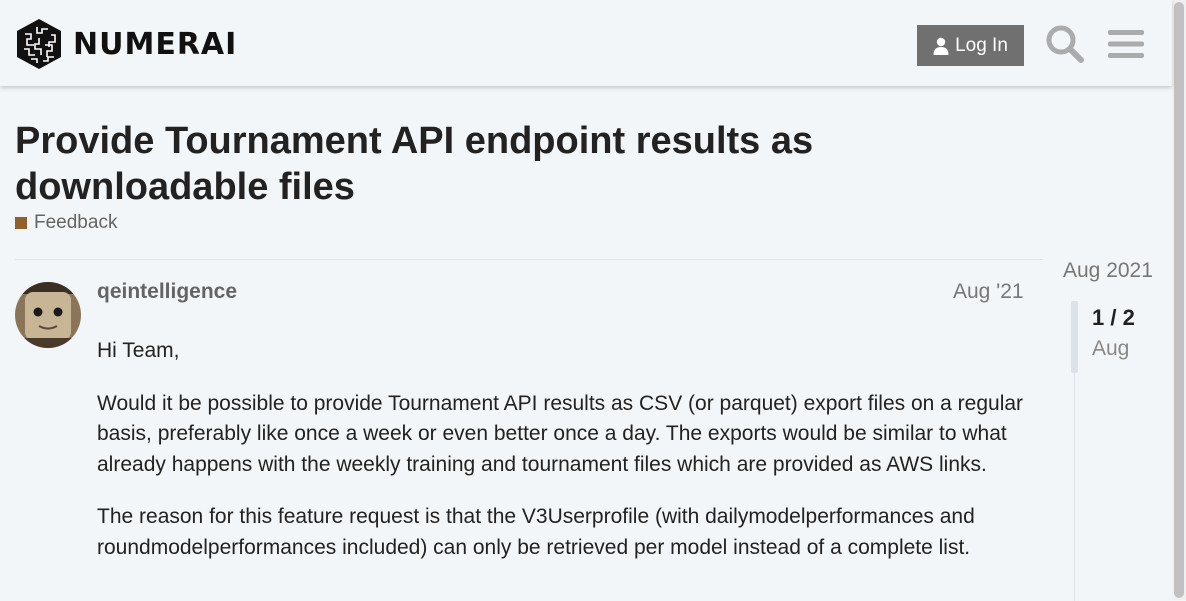 This screenshot has height=601, width=1186. I want to click on scrollbar-thumb, so click(1179, 300).